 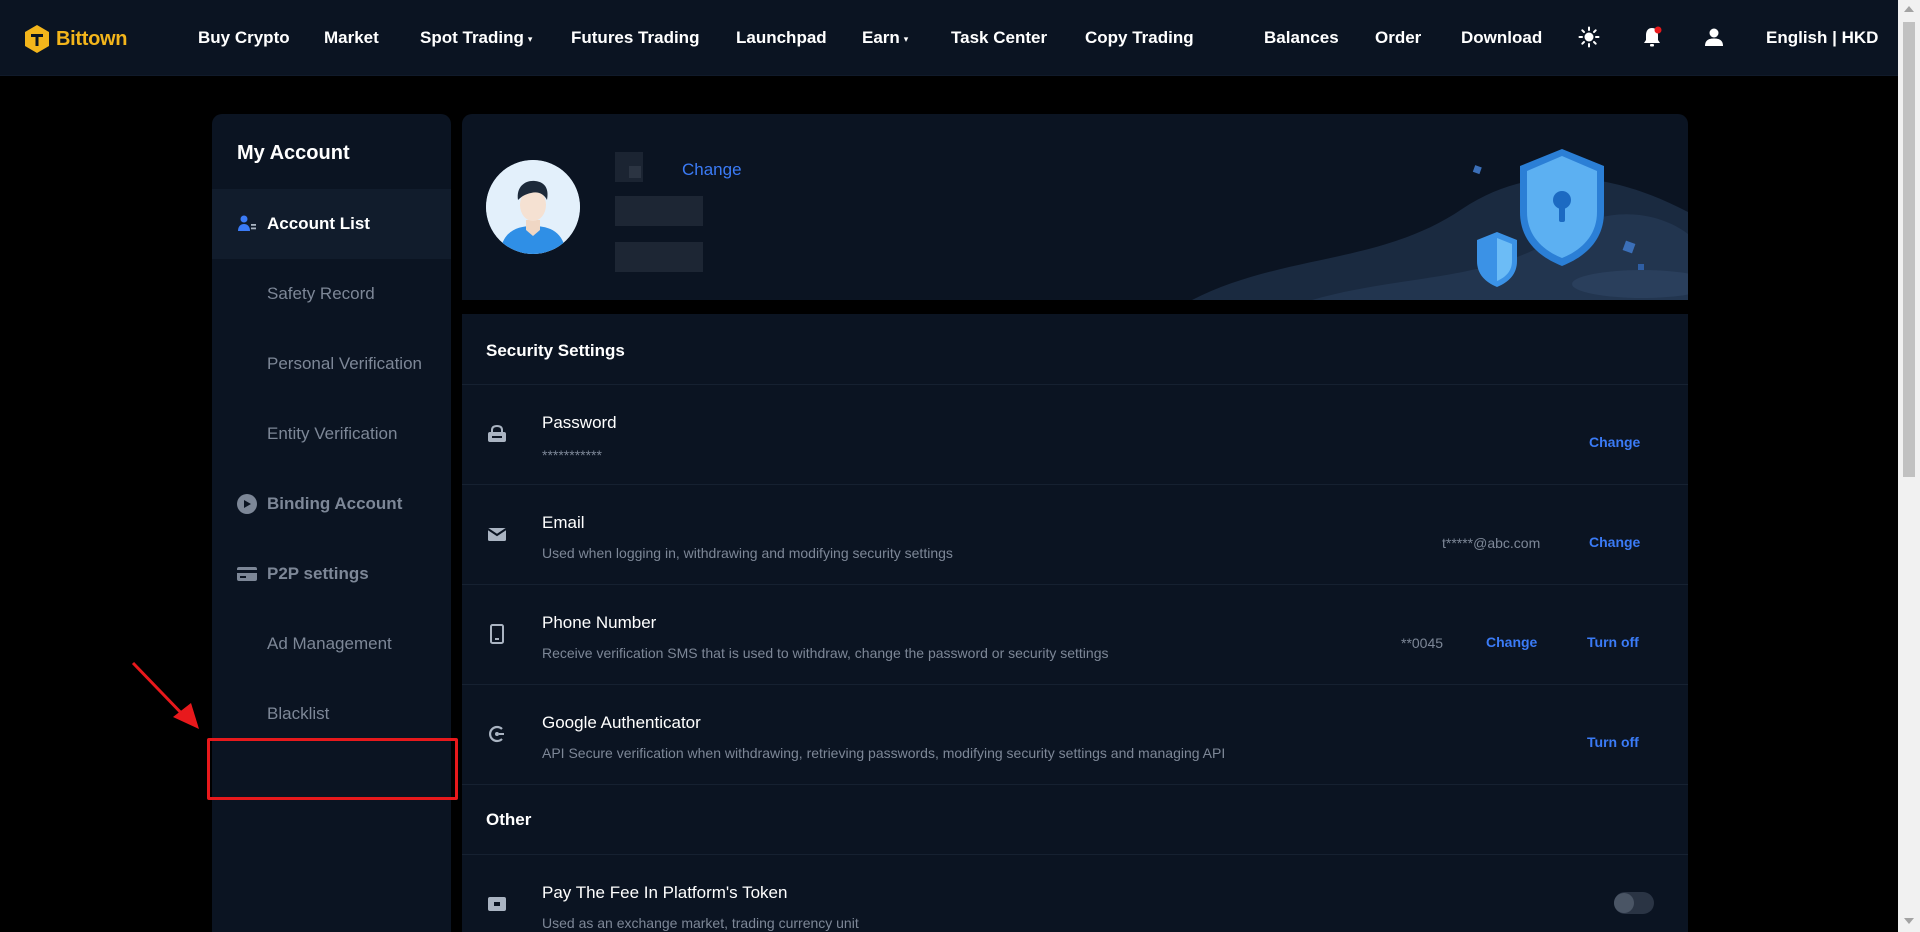 I want to click on lock-icon, so click(x=497, y=434).